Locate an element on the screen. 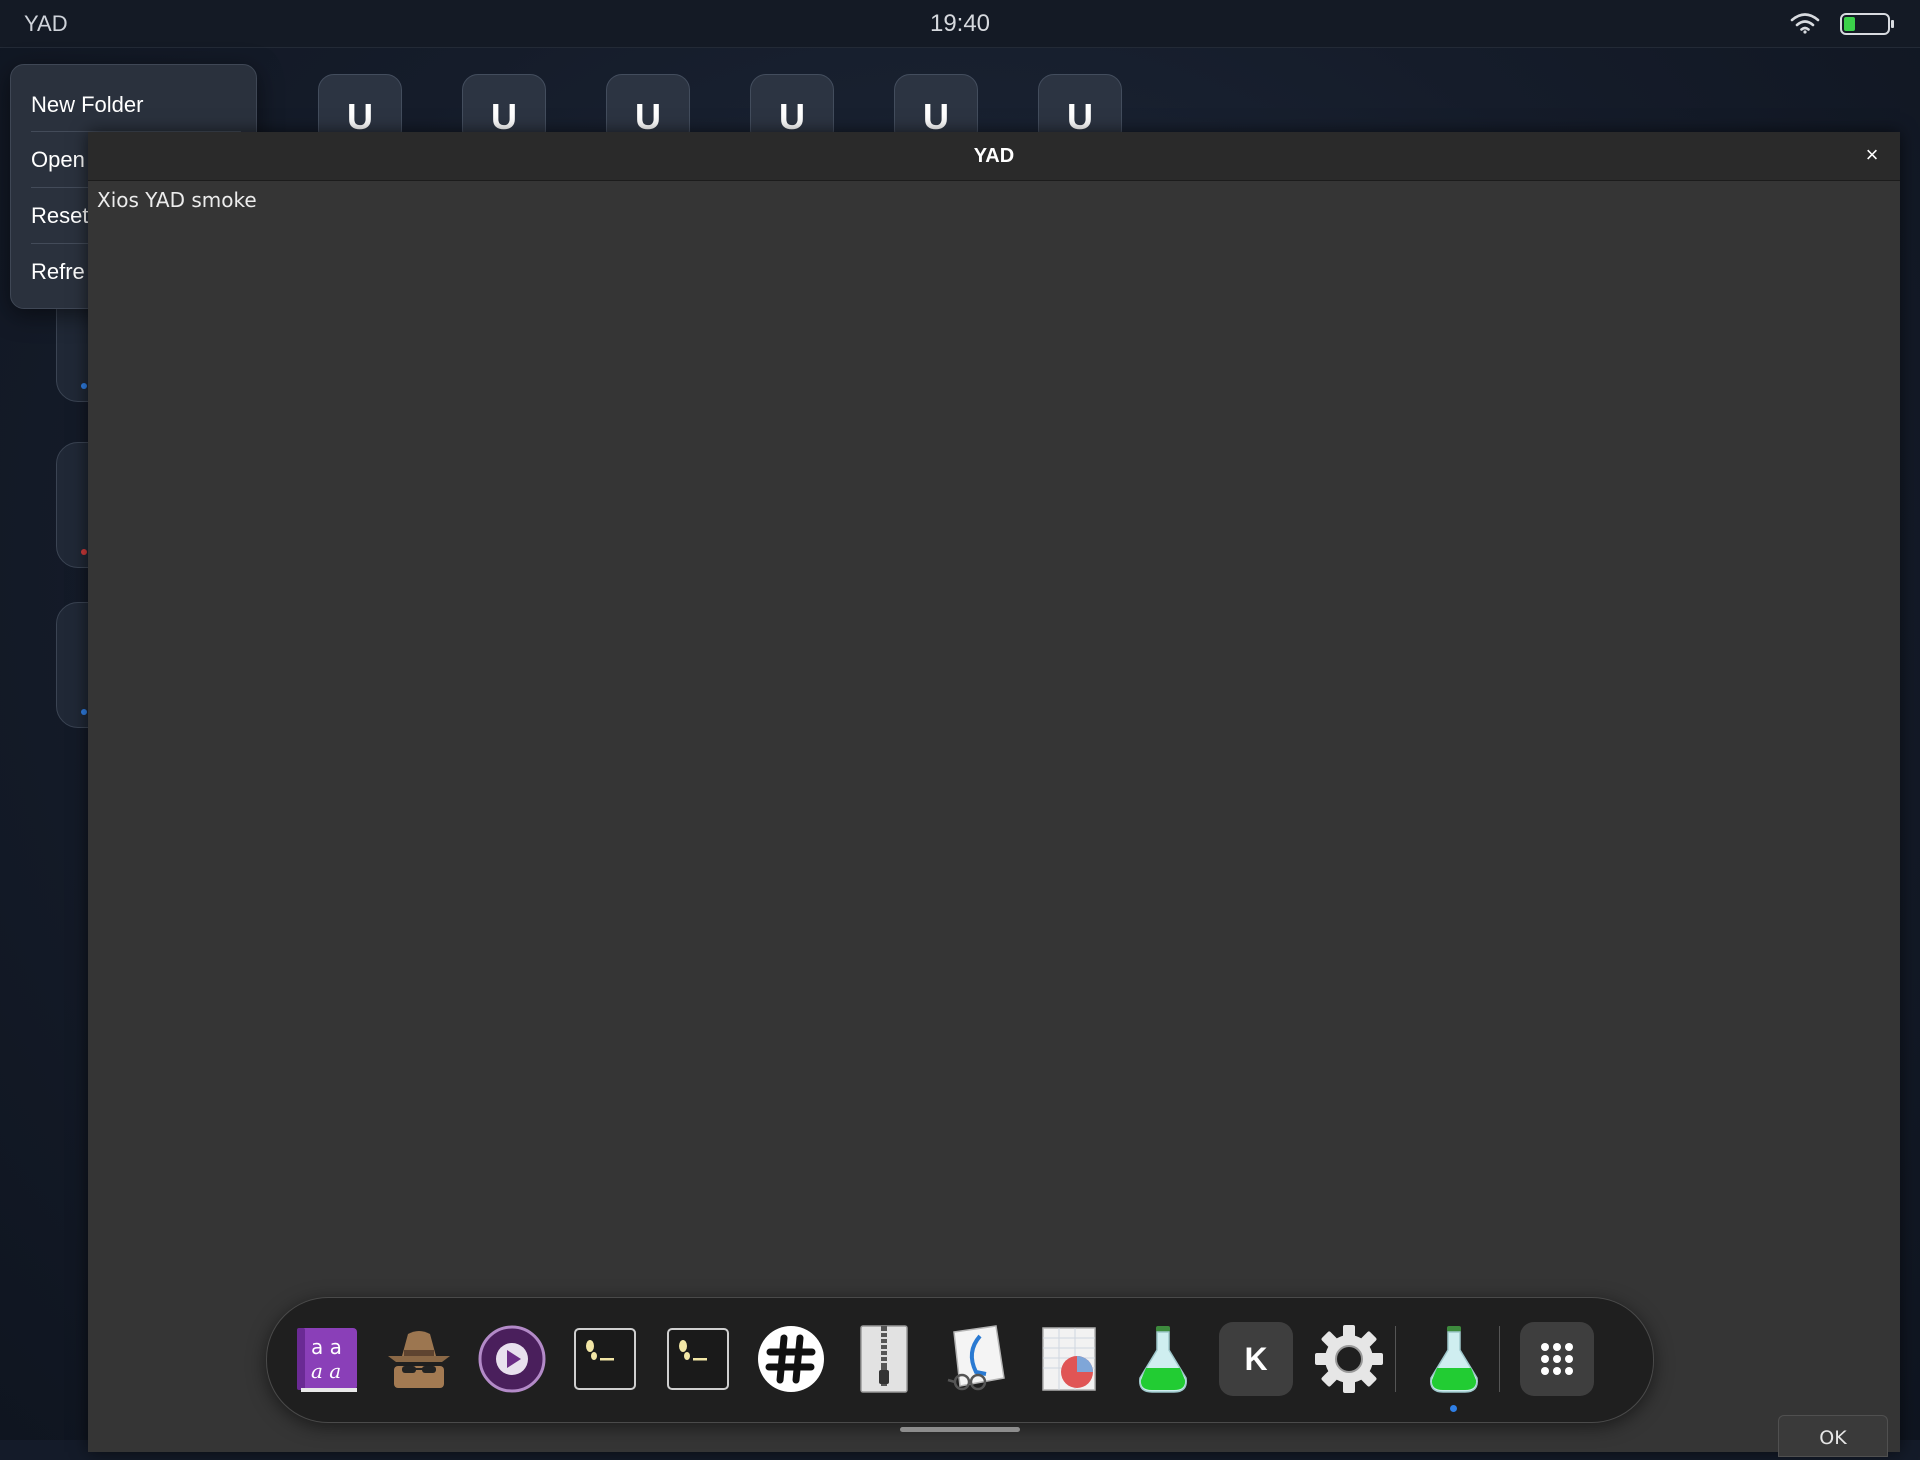  ok-button: OK is located at coordinates (1833, 1436).